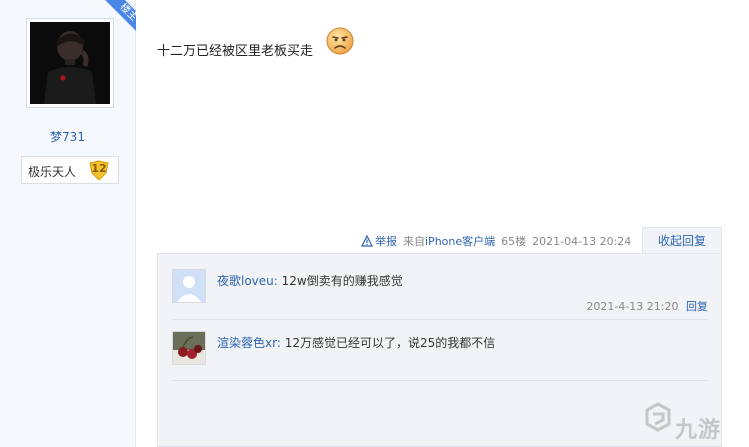  I want to click on level-number: 12, so click(99, 168).